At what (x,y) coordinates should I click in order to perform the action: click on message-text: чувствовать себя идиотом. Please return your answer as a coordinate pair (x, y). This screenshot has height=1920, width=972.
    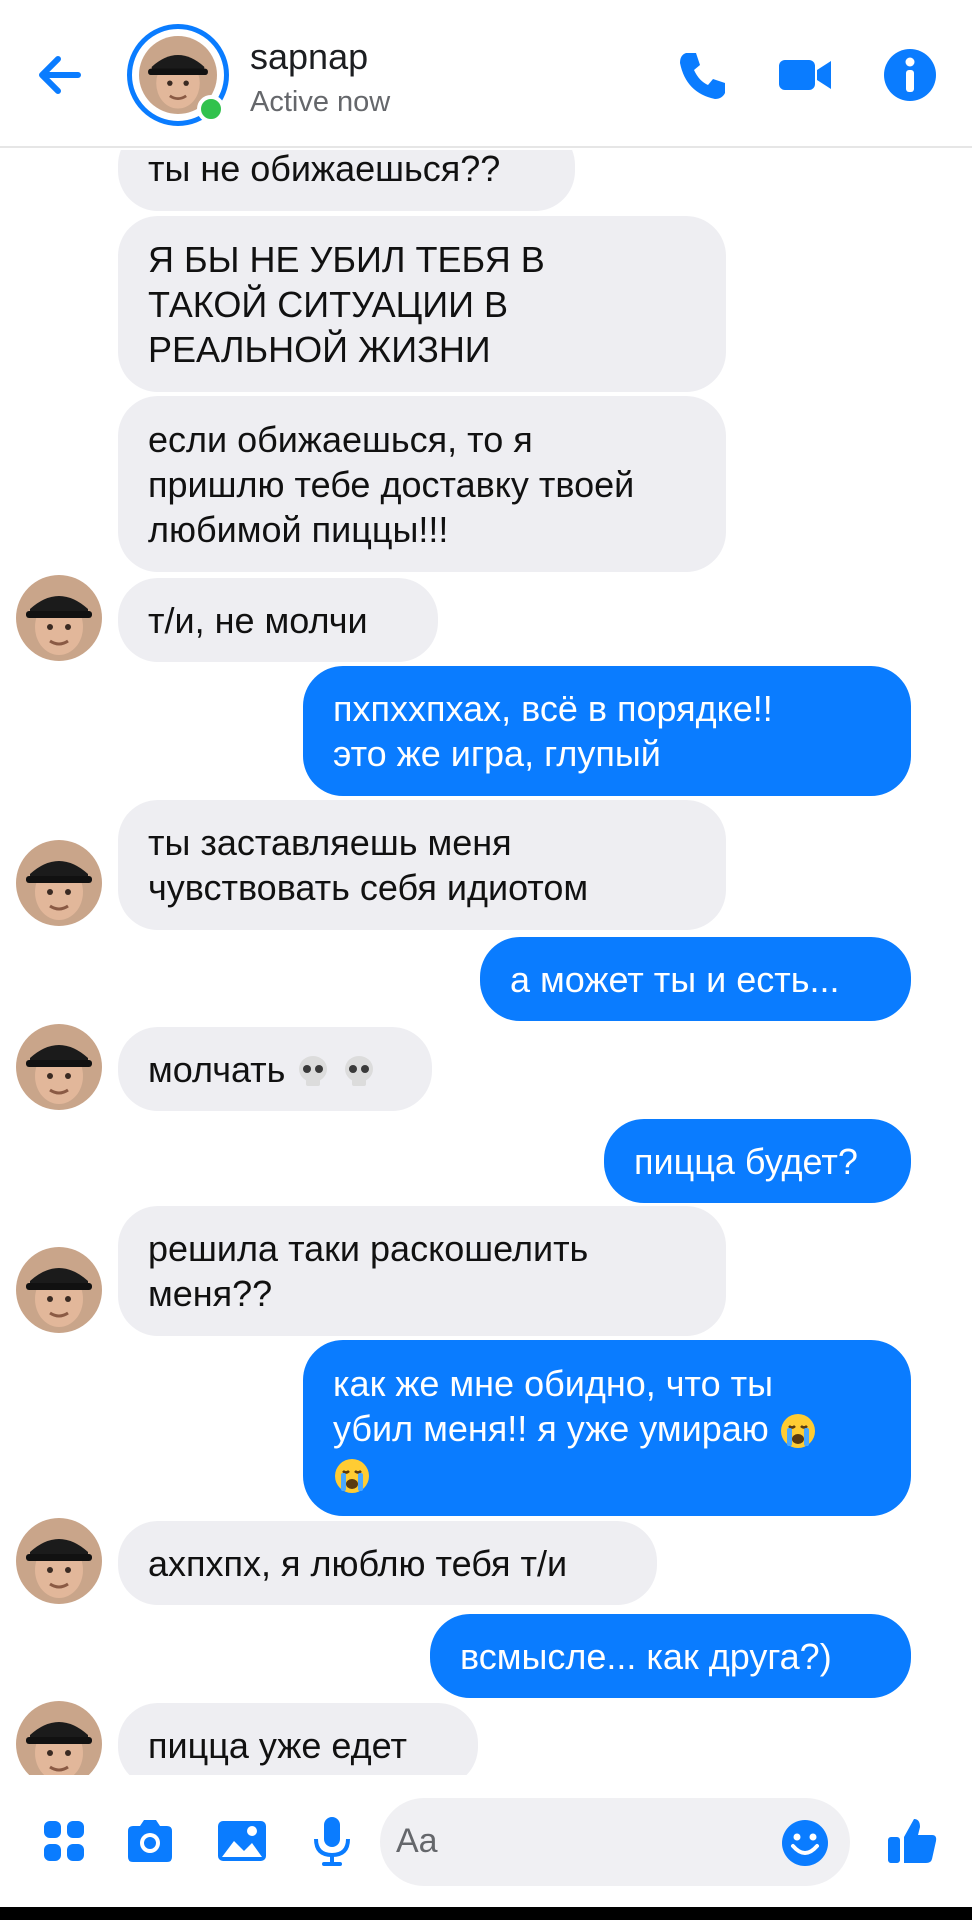
    Looking at the image, I should click on (368, 887).